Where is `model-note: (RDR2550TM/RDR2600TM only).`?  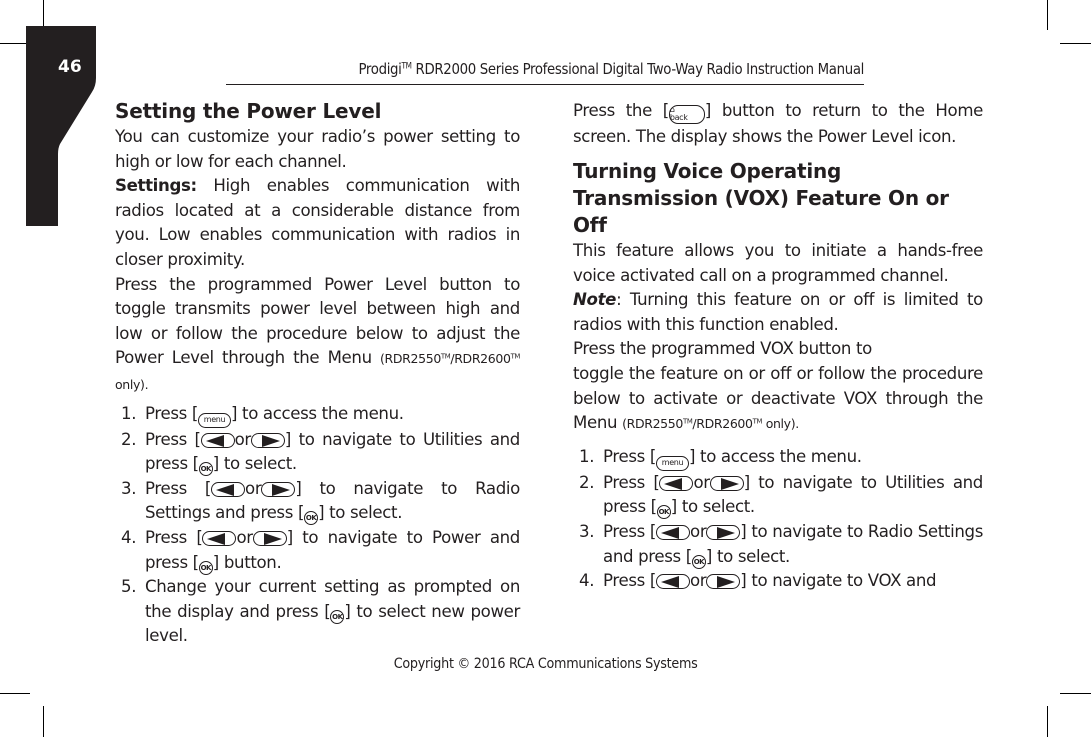 model-note: (RDR2550TM/RDR2600TM only). is located at coordinates (710, 424).